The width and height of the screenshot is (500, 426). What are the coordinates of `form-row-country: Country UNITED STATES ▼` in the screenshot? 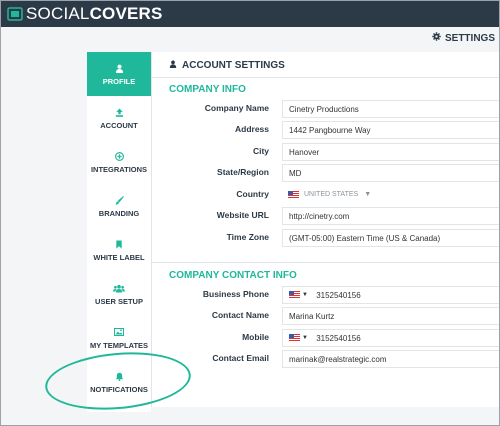 It's located at (325, 196).